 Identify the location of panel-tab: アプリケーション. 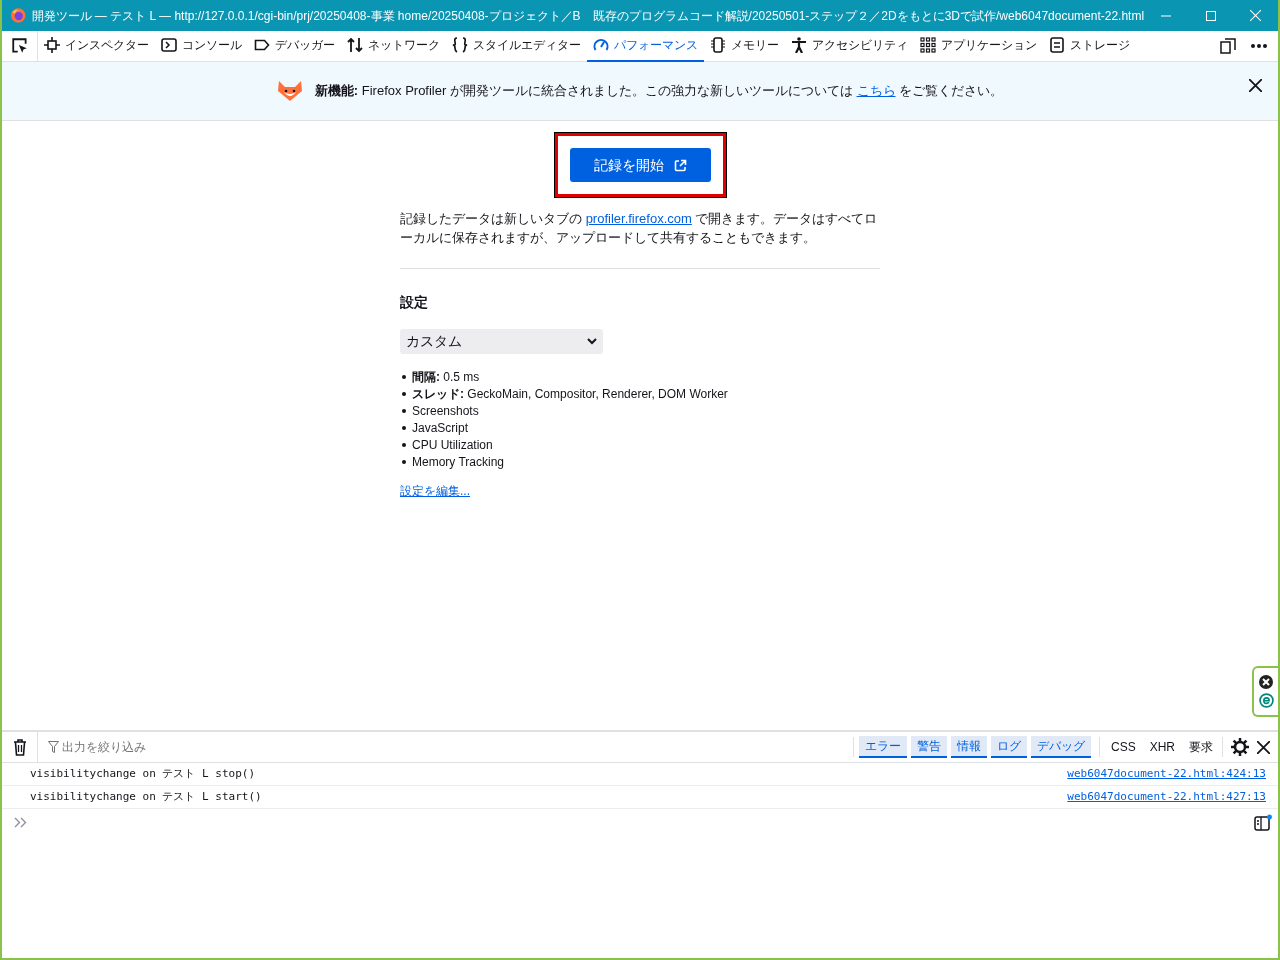
(978, 46).